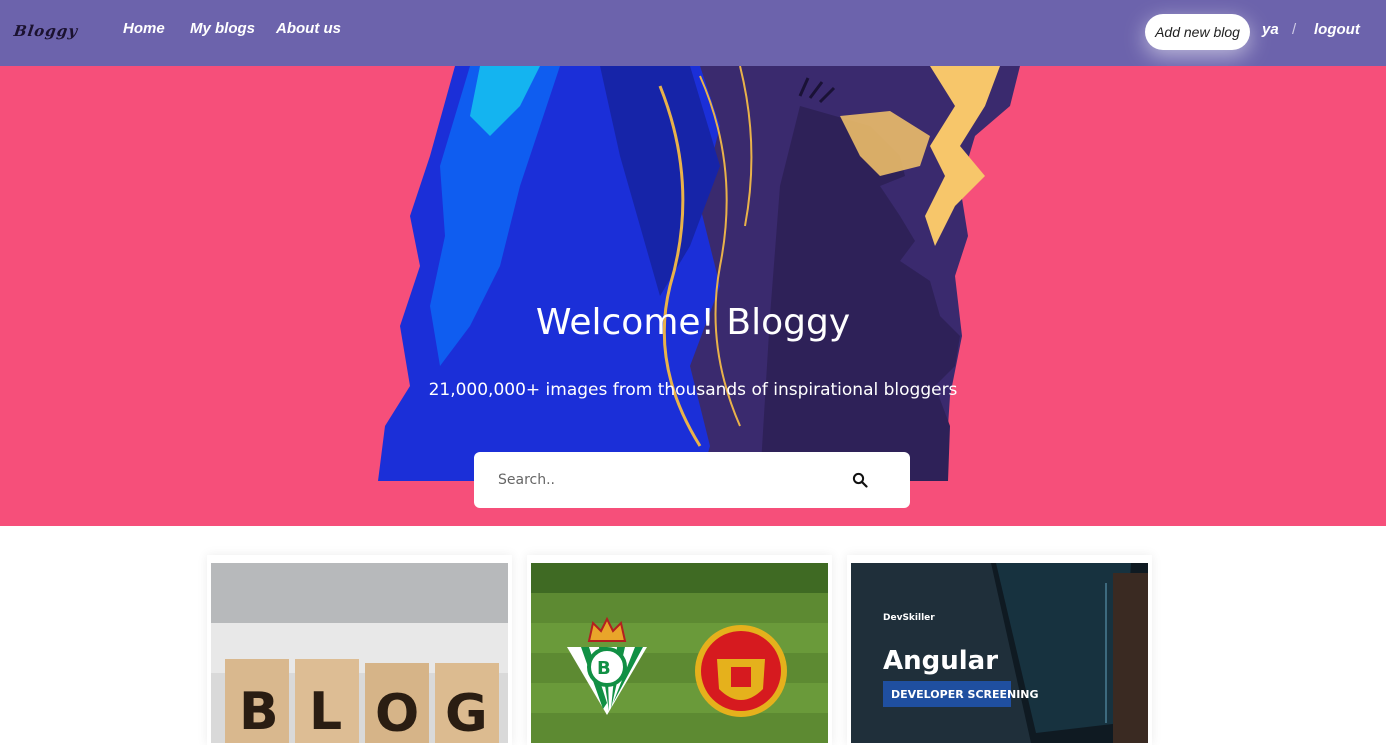 The height and width of the screenshot is (745, 1386). Describe the element at coordinates (144, 28) in the screenshot. I see `nav-home-link: Home` at that location.